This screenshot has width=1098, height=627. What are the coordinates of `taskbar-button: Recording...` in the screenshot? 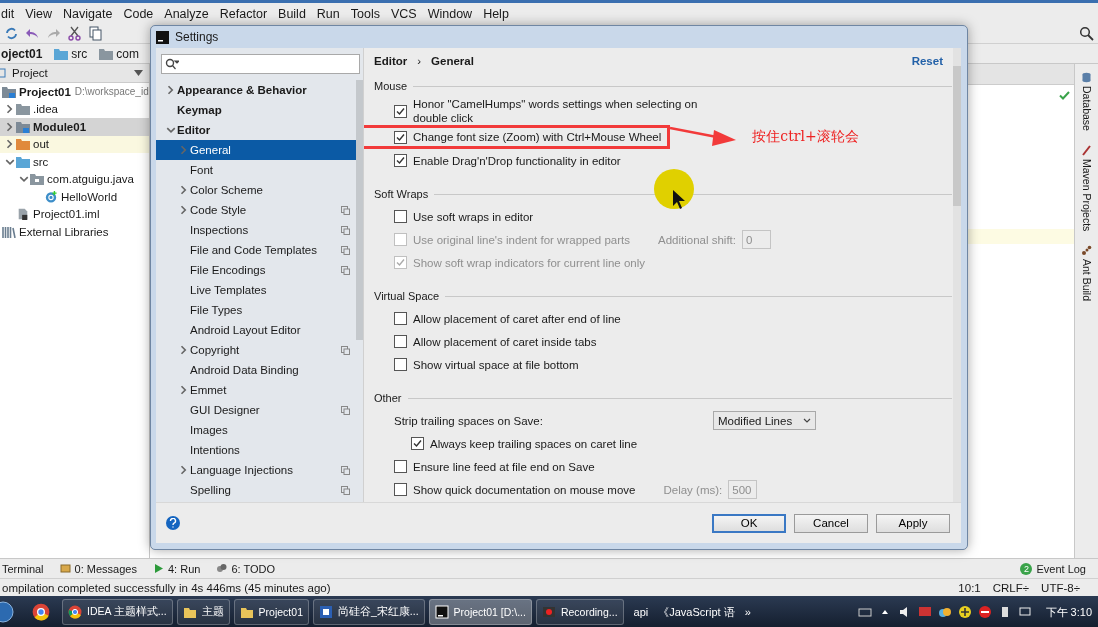 It's located at (579, 612).